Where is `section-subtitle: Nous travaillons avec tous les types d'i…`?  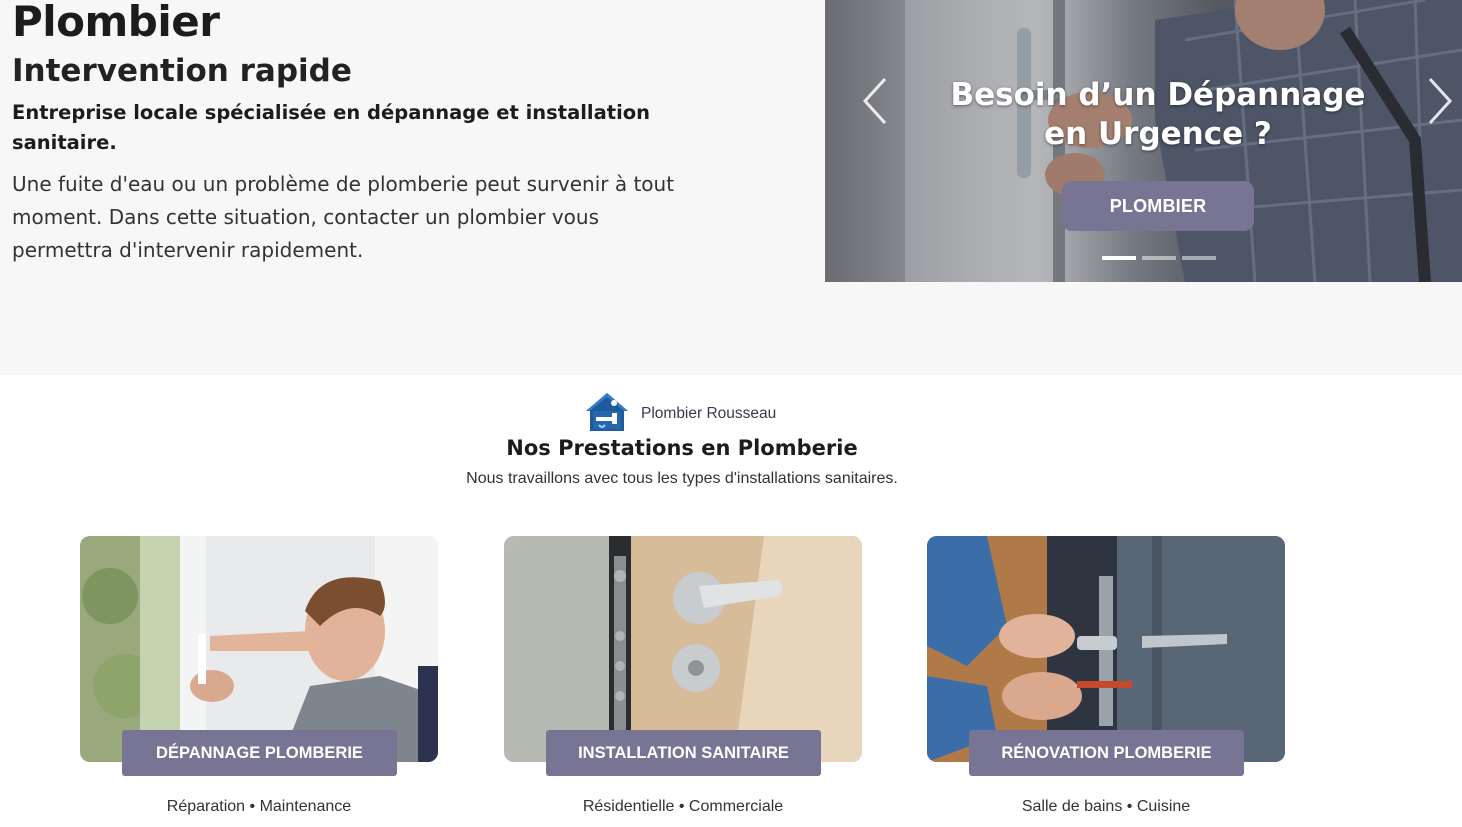 section-subtitle: Nous travaillons avec tous les types d'i… is located at coordinates (682, 478).